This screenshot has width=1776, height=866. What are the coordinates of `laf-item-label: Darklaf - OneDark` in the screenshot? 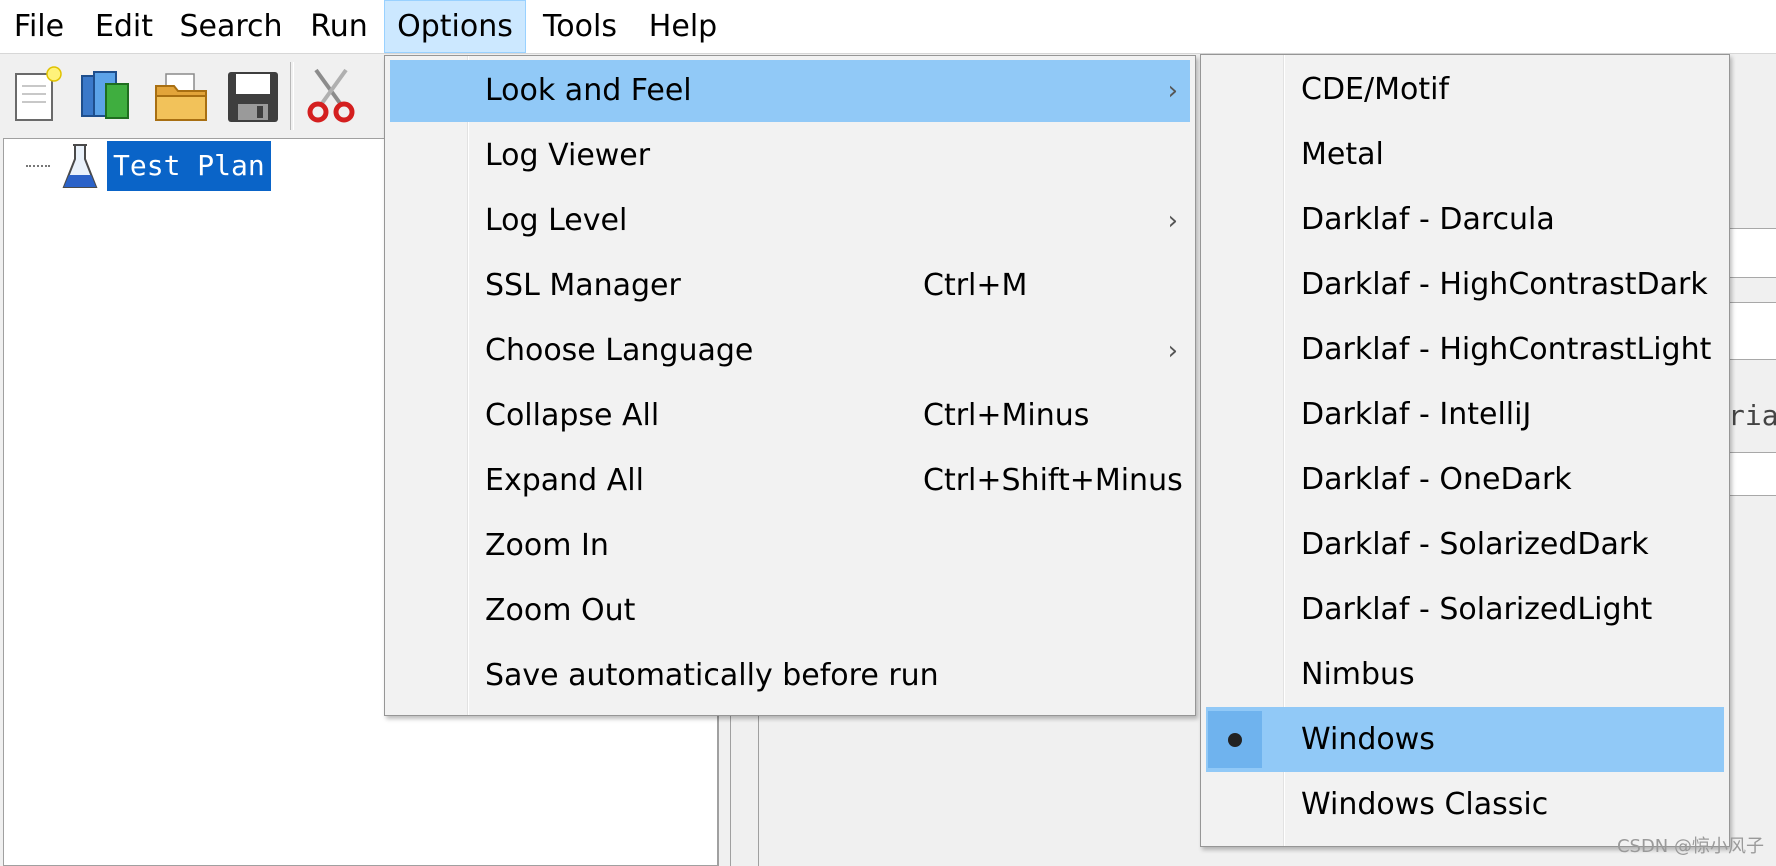 It's located at (1436, 479).